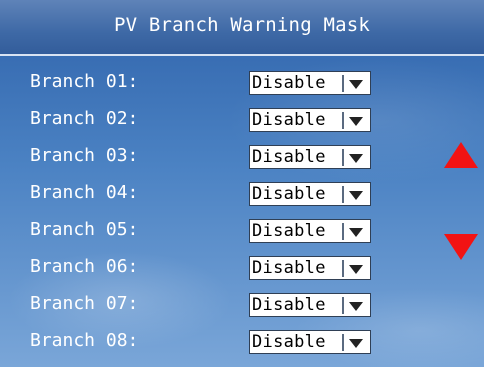  I want to click on branch-02-select: Disable, so click(310, 120).